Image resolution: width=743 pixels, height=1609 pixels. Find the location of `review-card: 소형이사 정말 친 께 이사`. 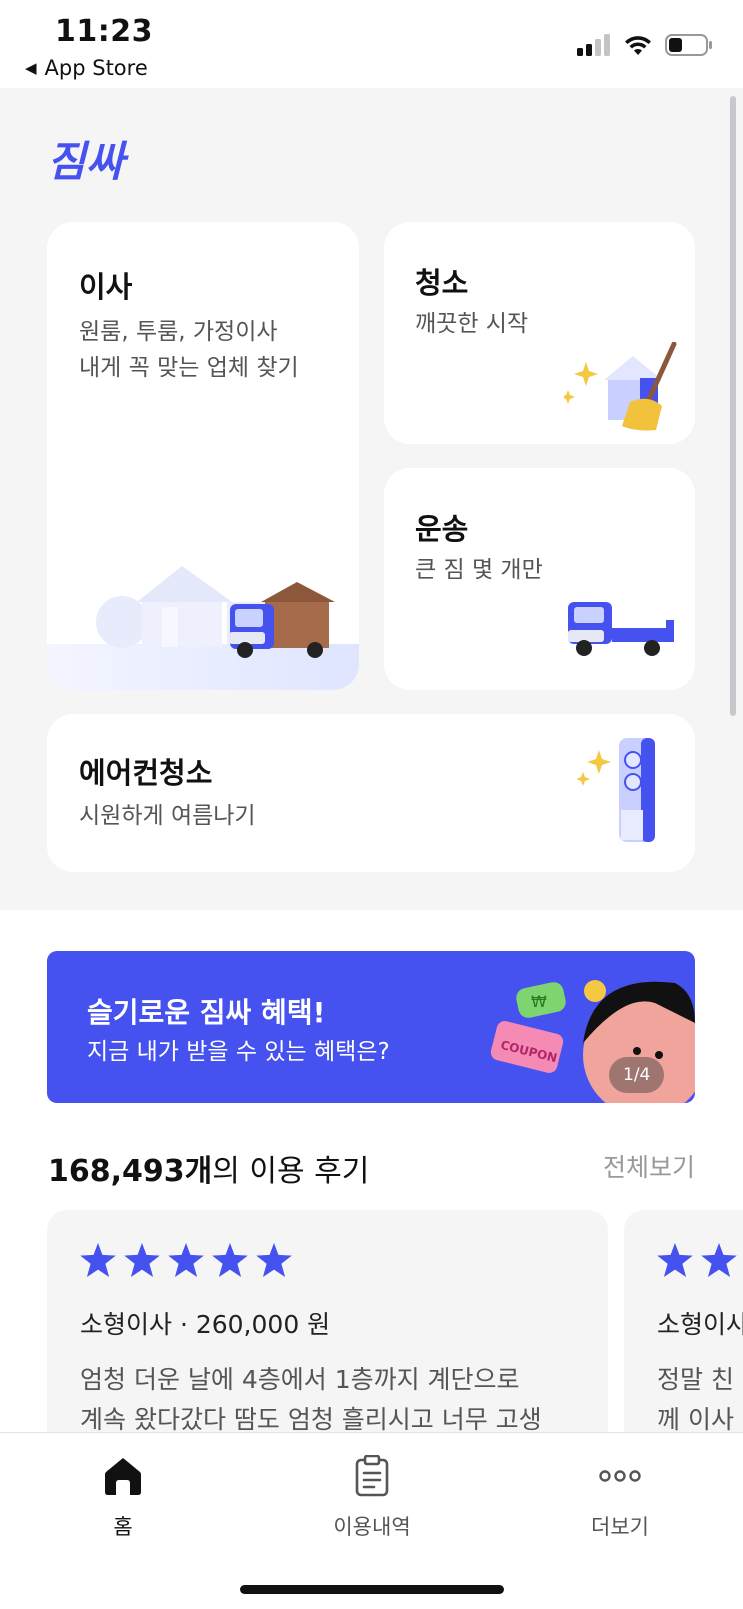

review-card: 소형이사 정말 친 께 이사 is located at coordinates (683, 1340).